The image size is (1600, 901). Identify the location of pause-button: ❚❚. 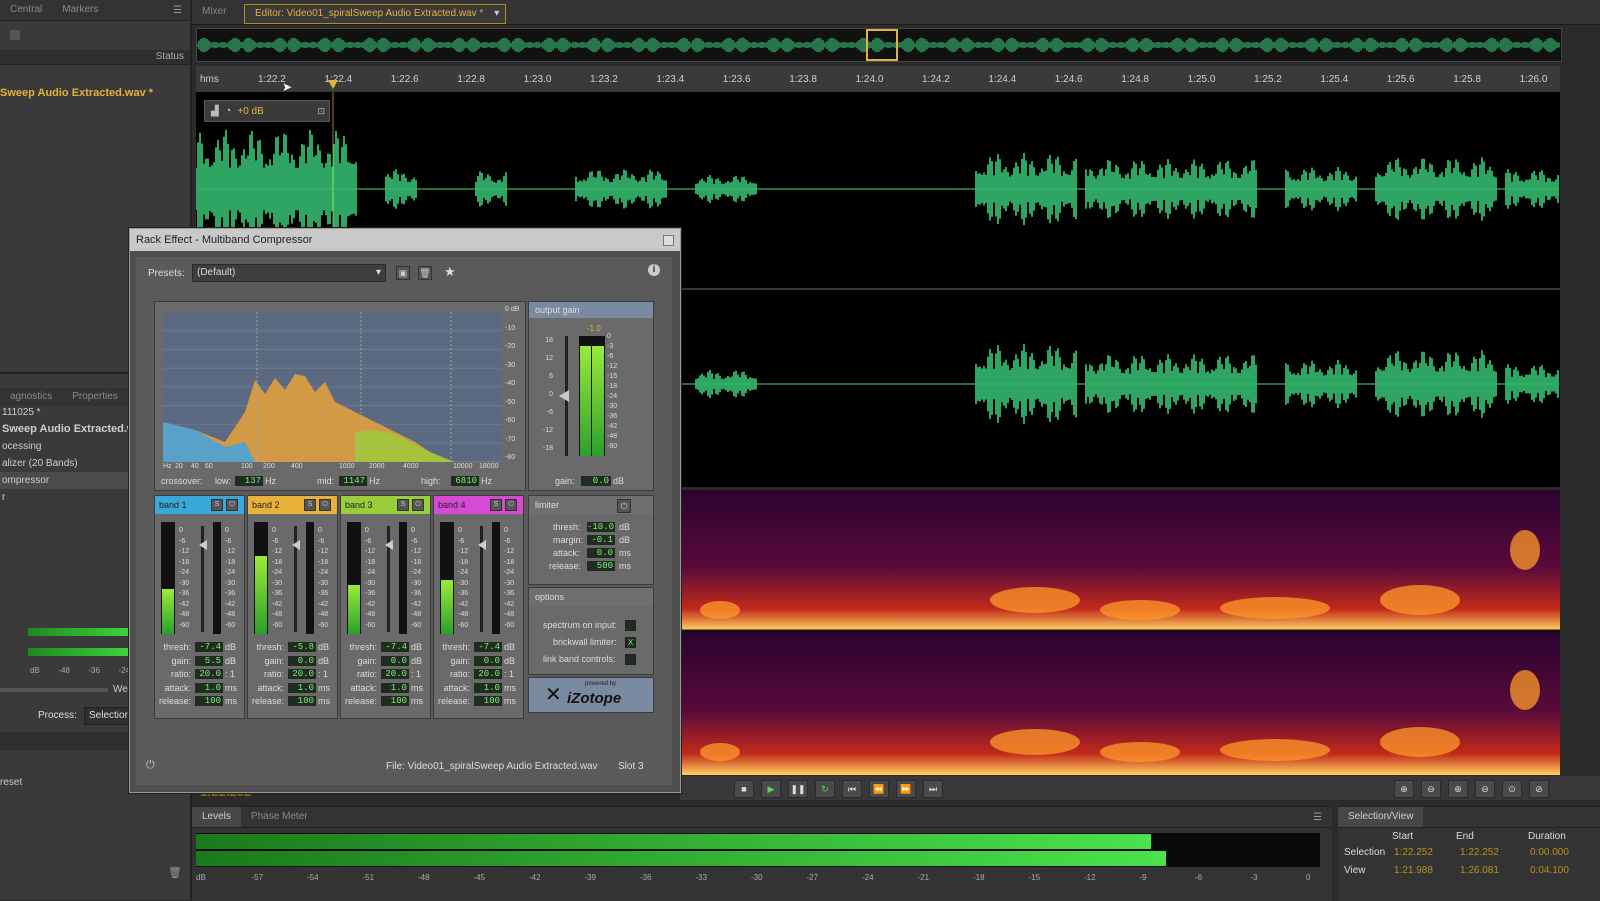
(798, 789).